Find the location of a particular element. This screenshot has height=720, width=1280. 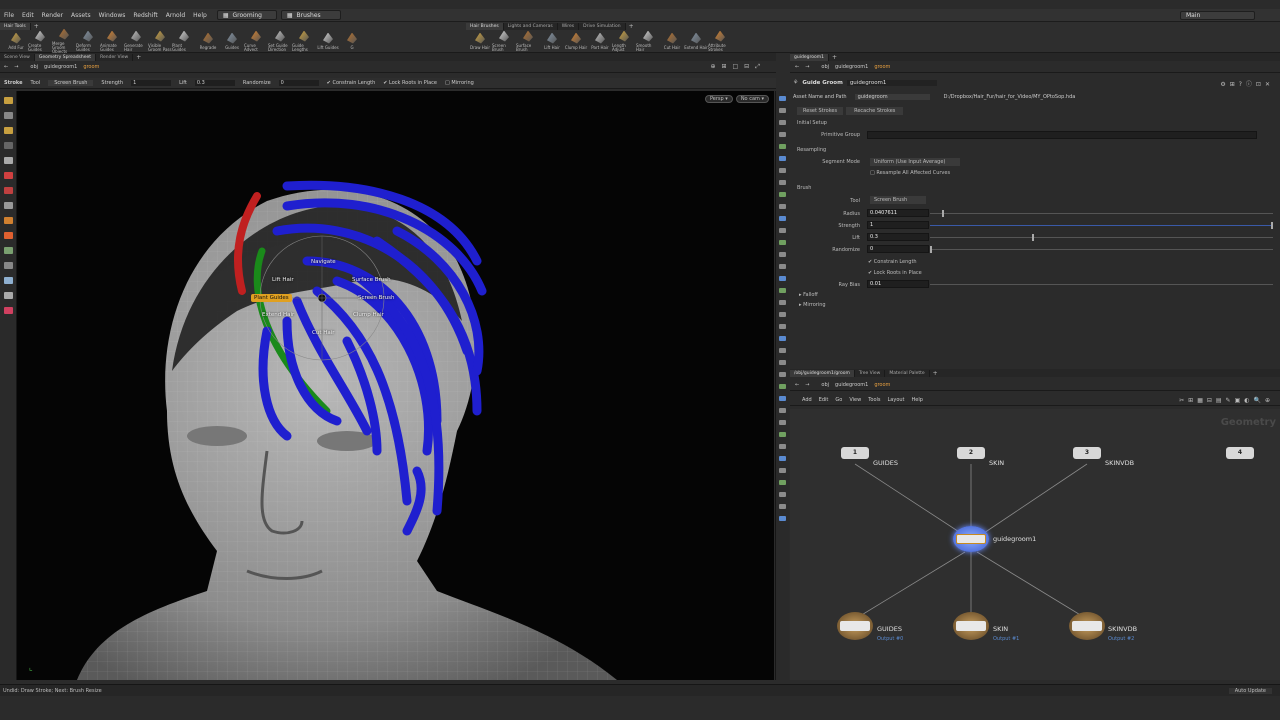

radius-field: 0.0407611 is located at coordinates (898, 213).